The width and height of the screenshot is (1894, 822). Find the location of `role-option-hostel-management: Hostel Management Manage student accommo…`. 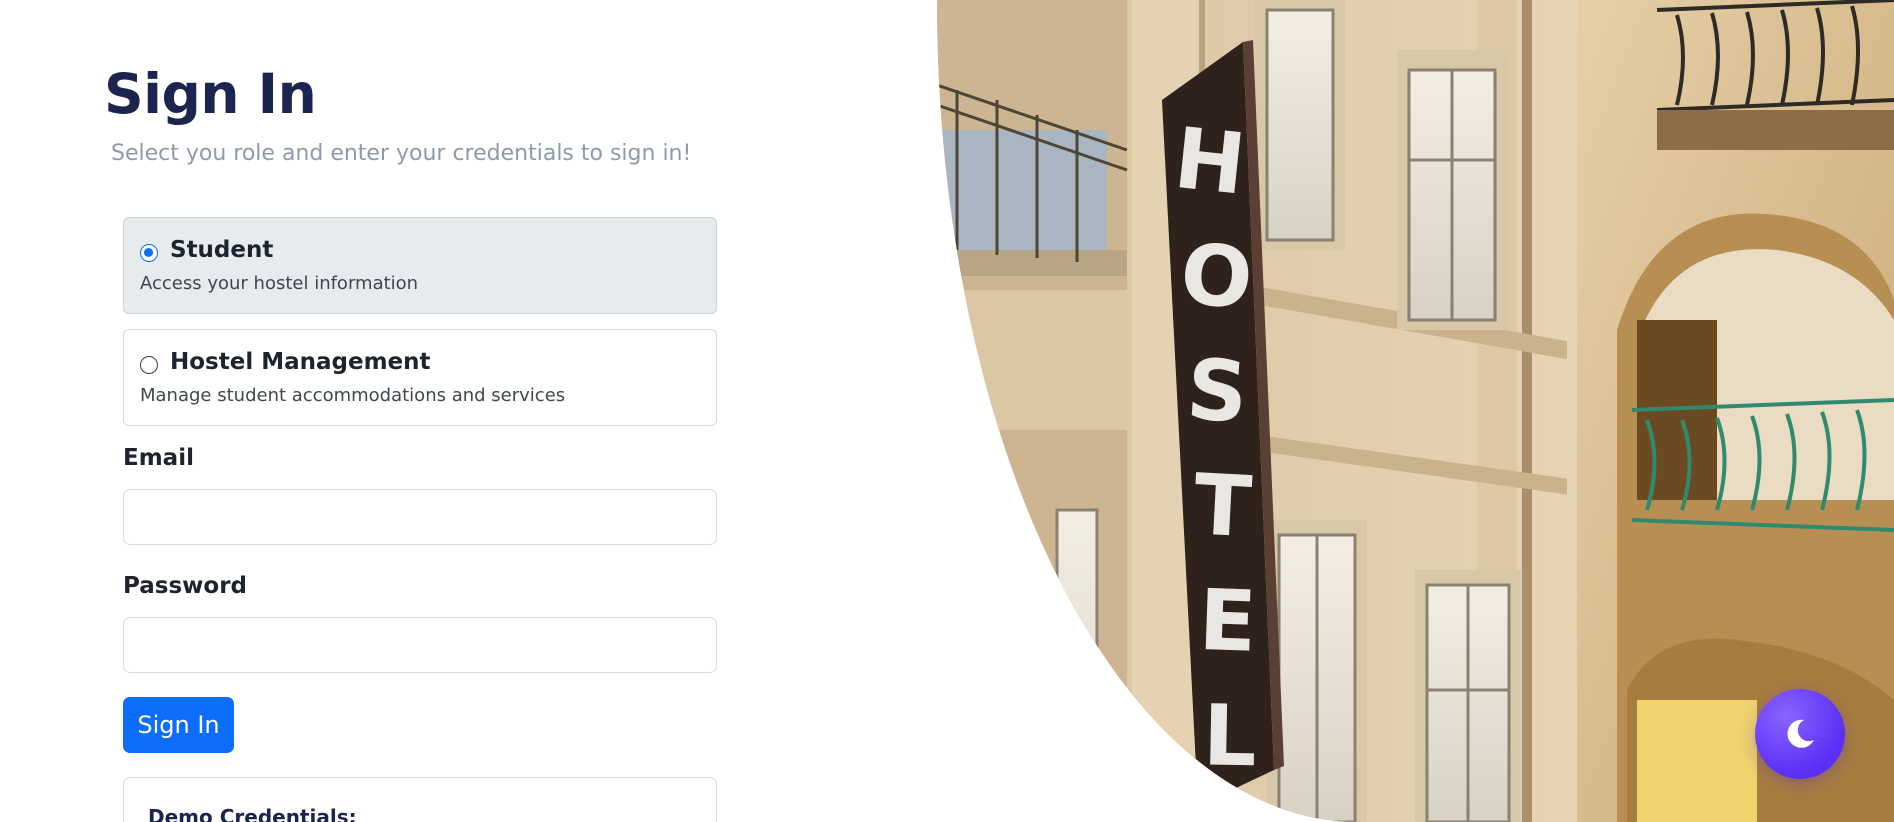

role-option-hostel-management: Hostel Management Manage student accommo… is located at coordinates (420, 377).